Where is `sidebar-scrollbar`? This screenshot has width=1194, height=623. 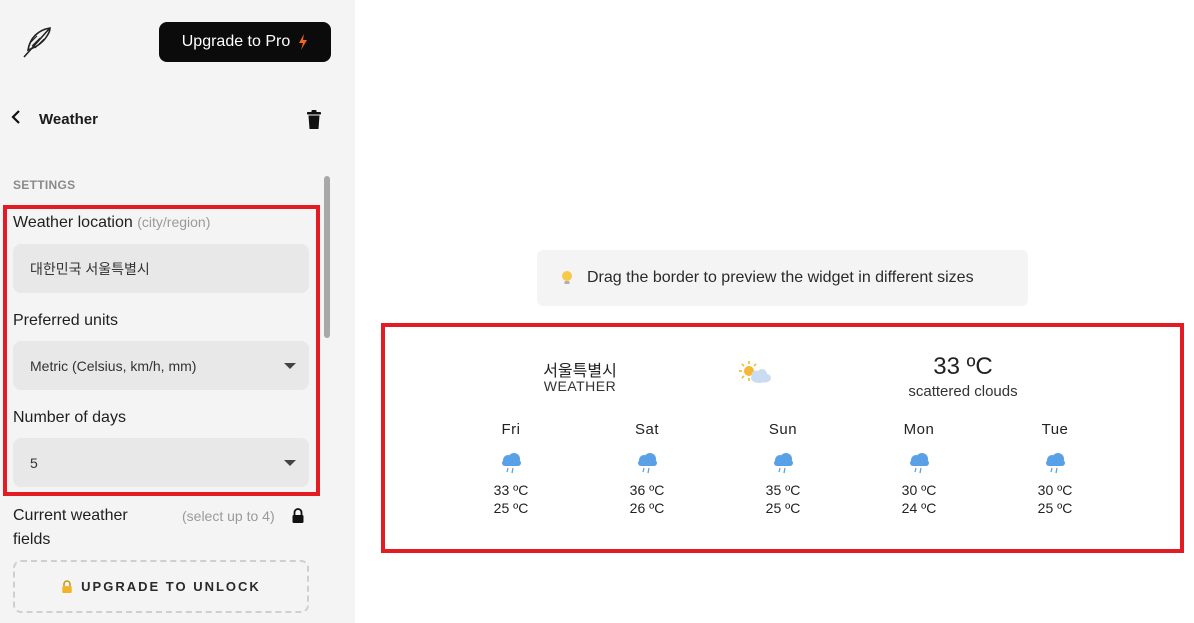 sidebar-scrollbar is located at coordinates (327, 257).